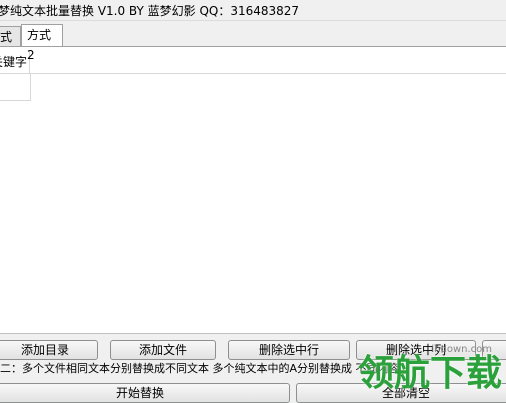 This screenshot has width=506, height=403. Describe the element at coordinates (10, 45) in the screenshot. I see `tab-mode-1: 式1` at that location.